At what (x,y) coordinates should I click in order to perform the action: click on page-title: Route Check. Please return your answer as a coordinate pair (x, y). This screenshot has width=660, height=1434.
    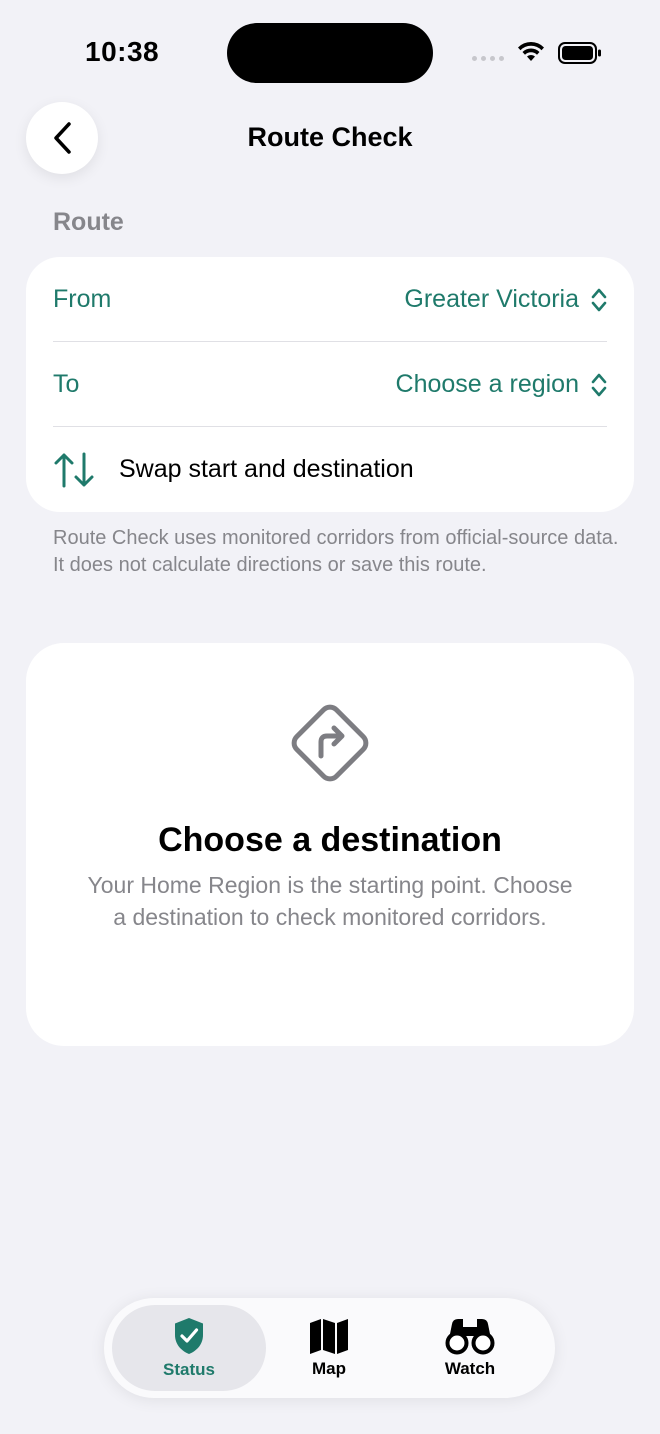
    Looking at the image, I should click on (330, 137).